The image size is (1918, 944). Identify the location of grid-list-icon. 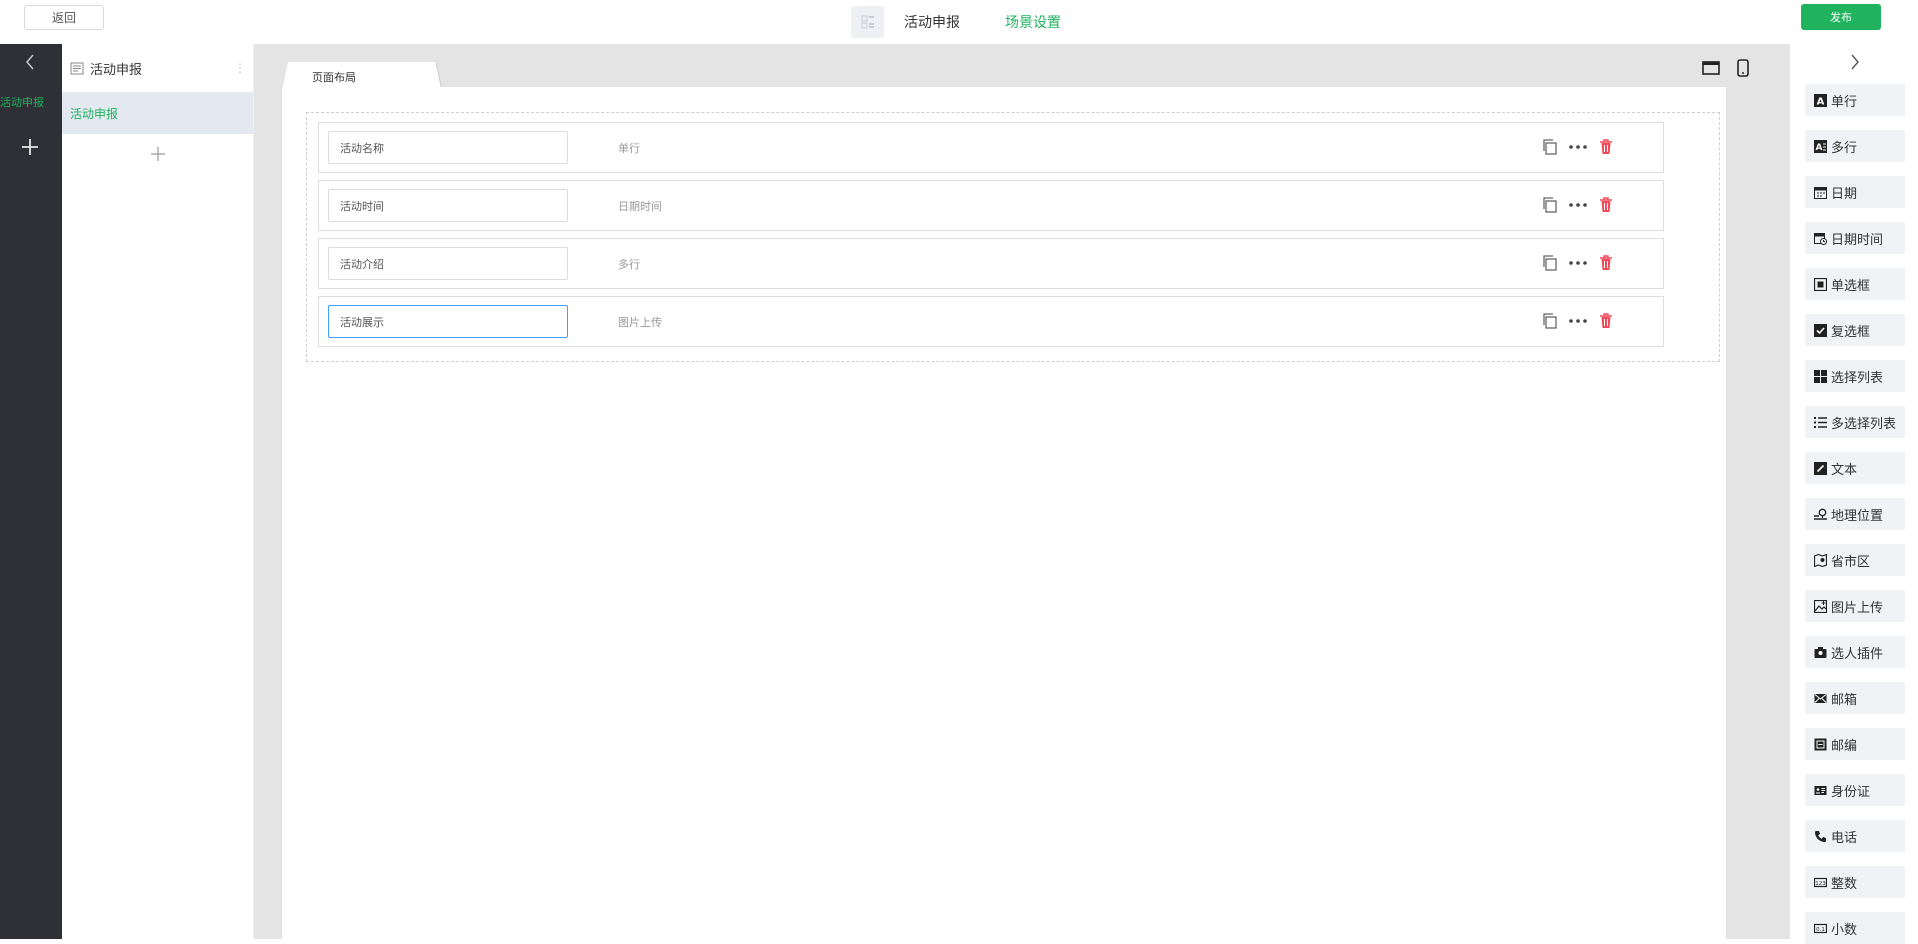
(1820, 376).